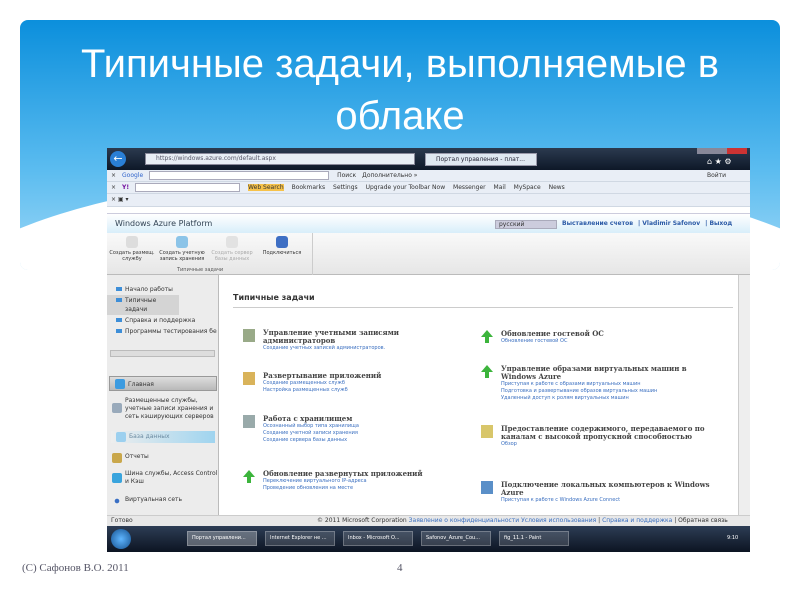 The width and height of the screenshot is (800, 600). Describe the element at coordinates (117, 478) in the screenshot. I see `service-bus-icon` at that location.